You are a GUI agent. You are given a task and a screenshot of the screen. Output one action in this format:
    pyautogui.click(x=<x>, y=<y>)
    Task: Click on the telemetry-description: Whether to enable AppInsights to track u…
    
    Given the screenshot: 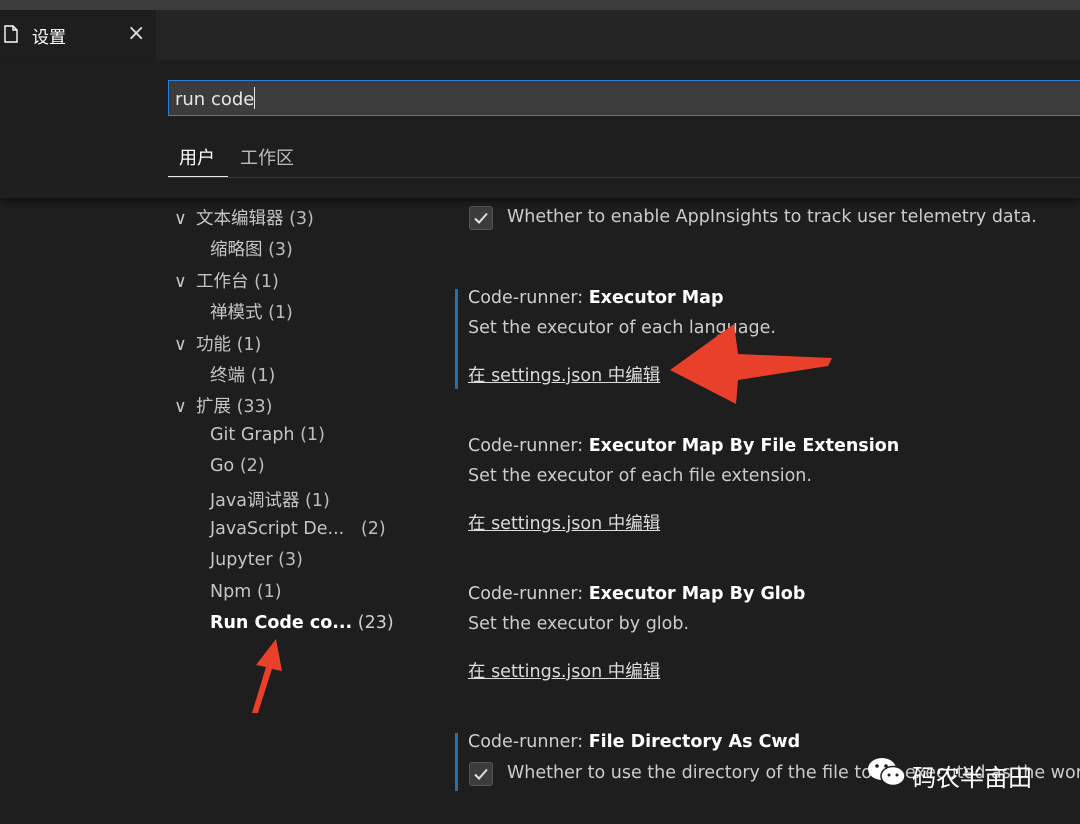 What is the action you would take?
    pyautogui.click(x=772, y=217)
    